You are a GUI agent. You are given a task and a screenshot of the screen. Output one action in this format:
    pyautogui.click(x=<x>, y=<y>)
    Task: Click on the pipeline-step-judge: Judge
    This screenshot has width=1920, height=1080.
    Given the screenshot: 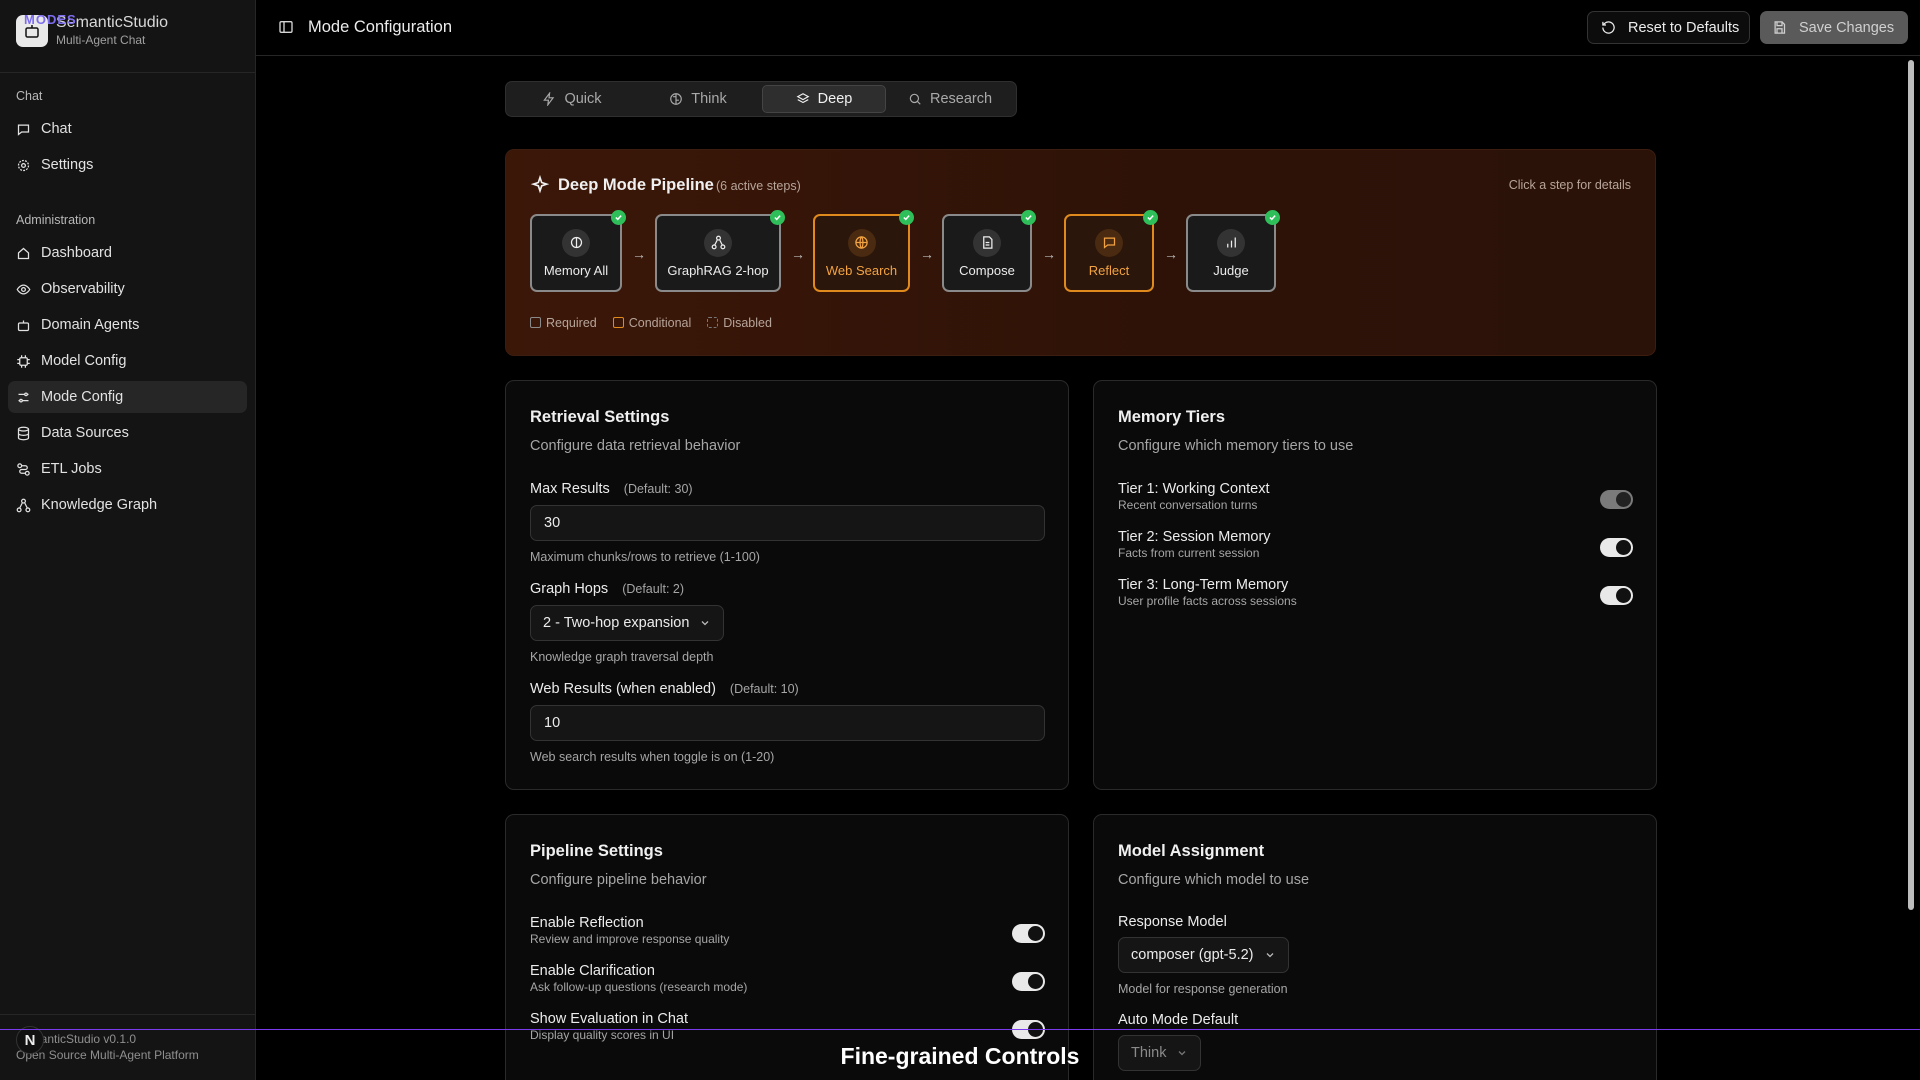 What is the action you would take?
    pyautogui.click(x=1233, y=251)
    